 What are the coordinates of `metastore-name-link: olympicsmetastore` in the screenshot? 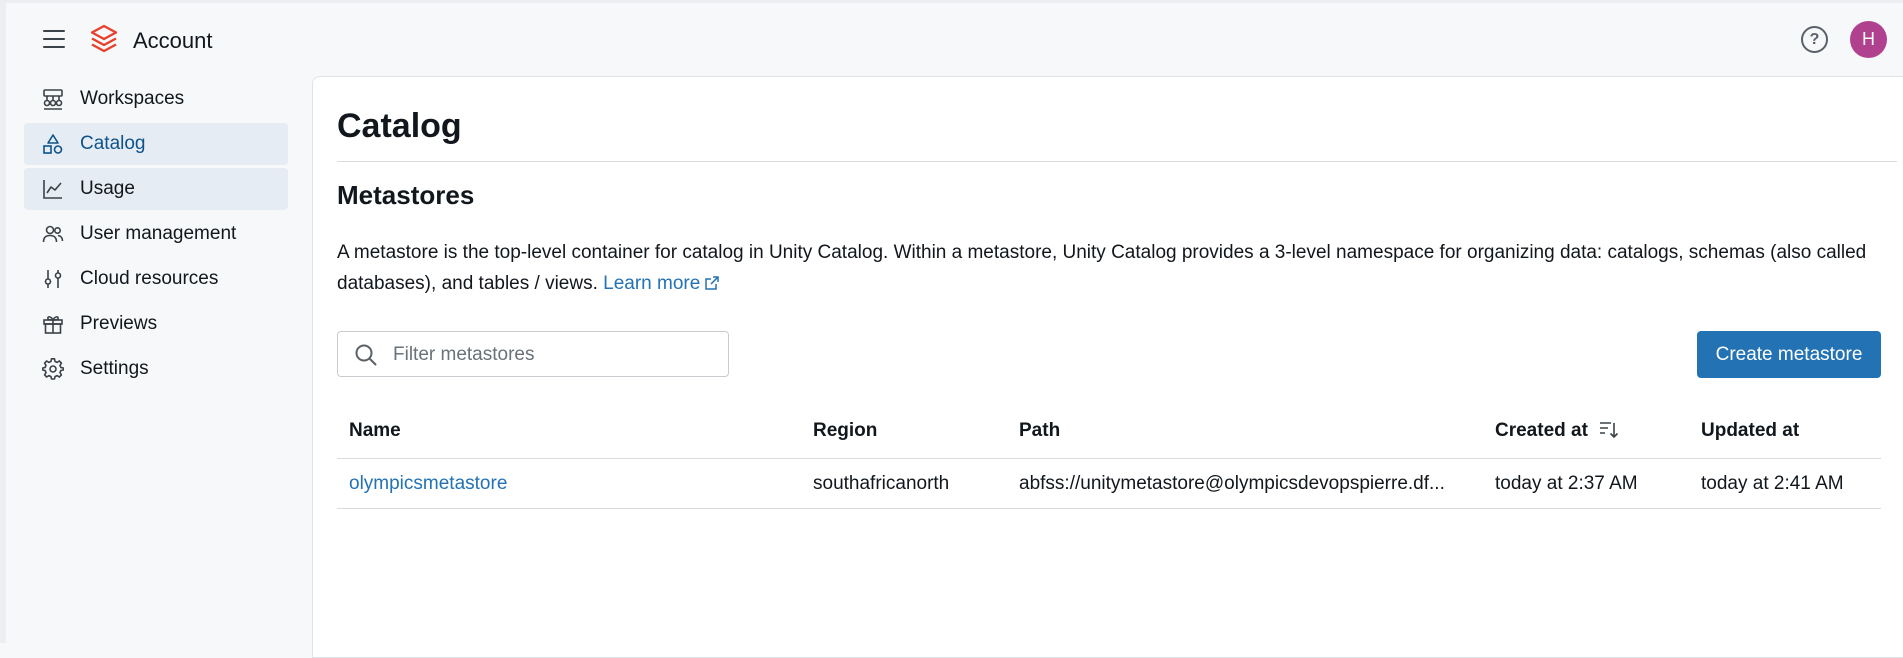 It's located at (428, 484).